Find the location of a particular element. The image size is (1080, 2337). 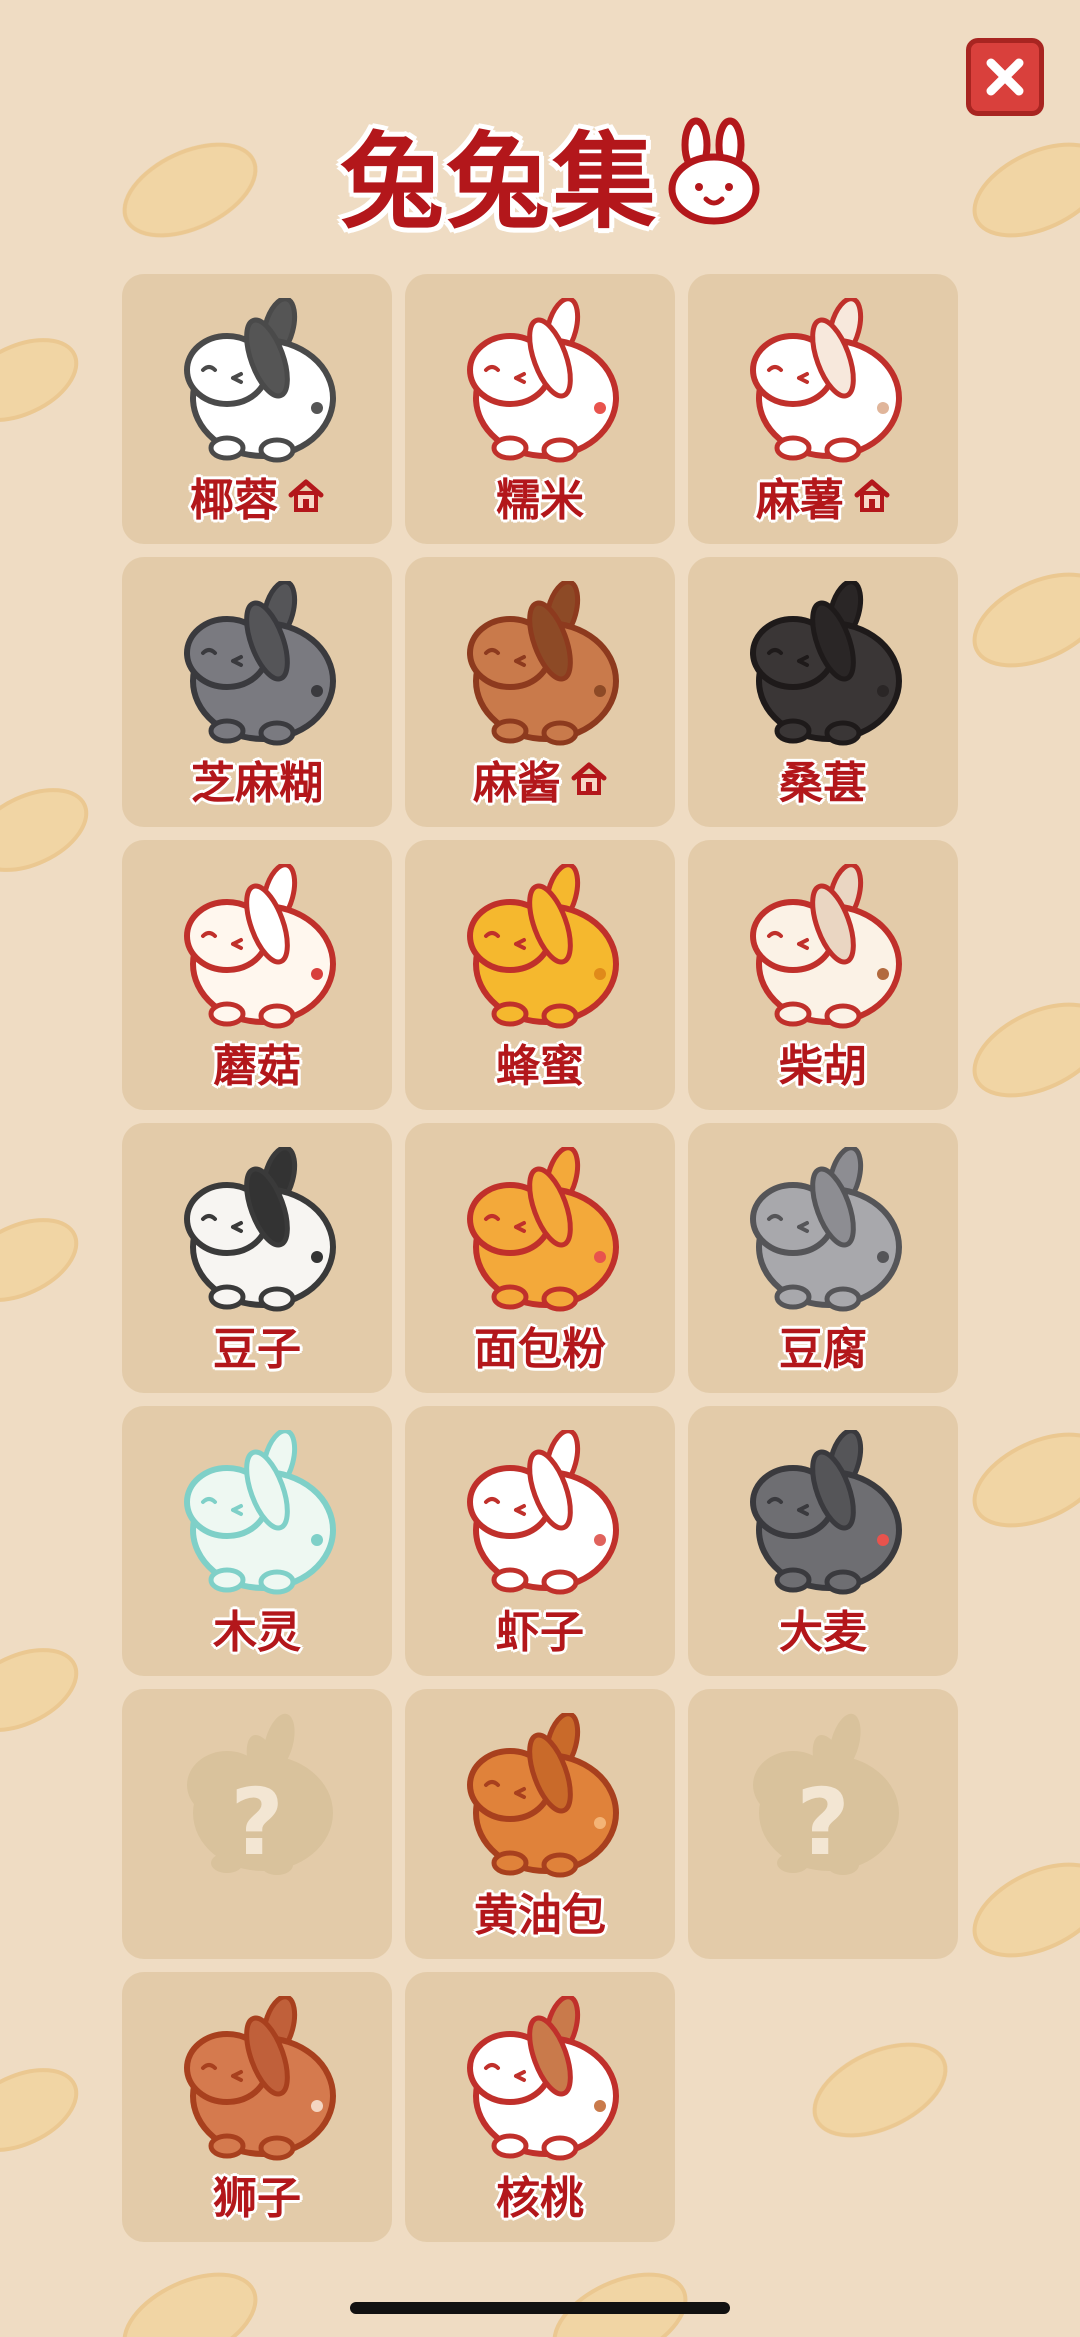

home-indicator is located at coordinates (540, 2308).